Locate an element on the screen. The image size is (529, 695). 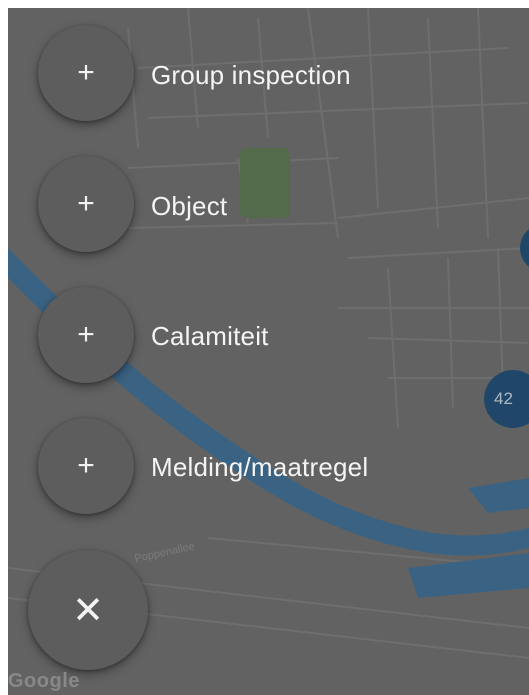
group-inspection-button: + is located at coordinates (86, 73).